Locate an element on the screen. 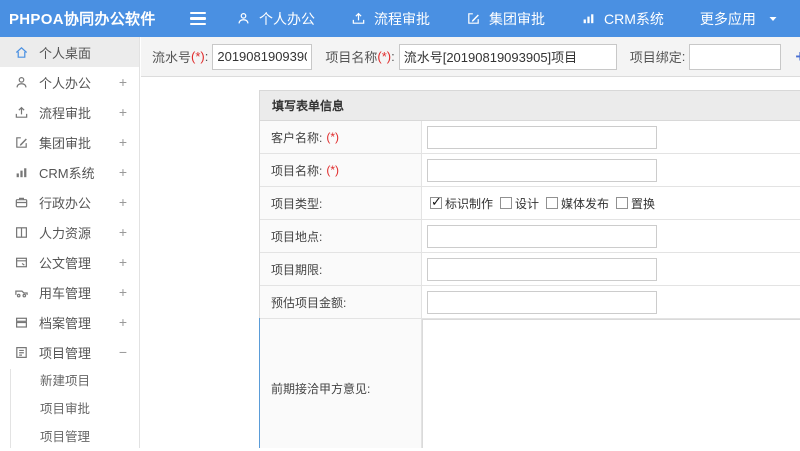  car-icon is located at coordinates (21, 292).